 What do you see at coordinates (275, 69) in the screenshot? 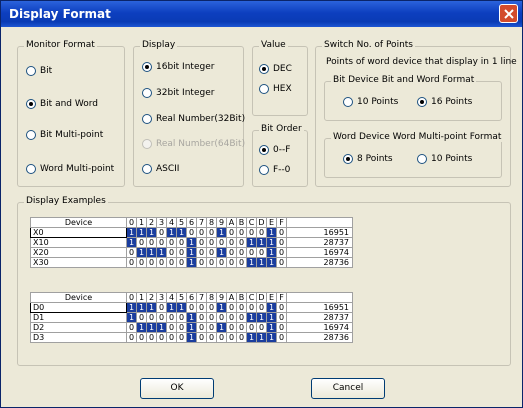
I see `radio-dec: DEC` at bounding box center [275, 69].